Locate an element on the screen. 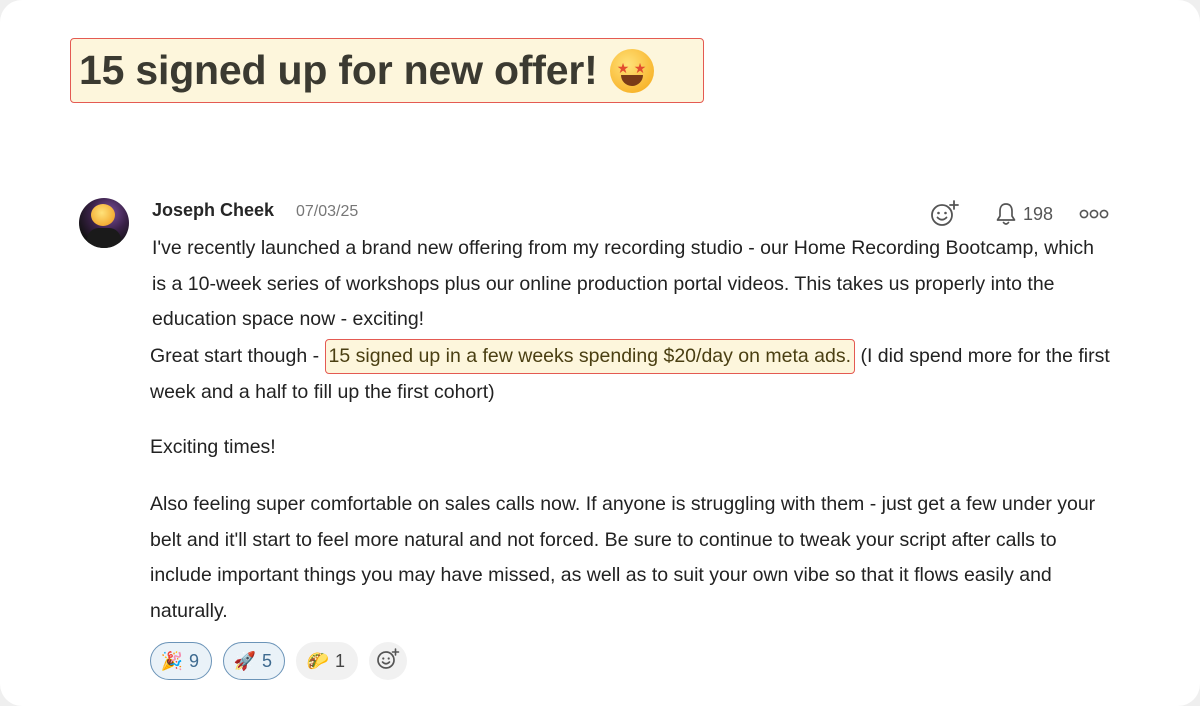 This screenshot has width=1200, height=706. post-title-highlight: 15 signed up for new offer! ★ ★ is located at coordinates (387, 70).